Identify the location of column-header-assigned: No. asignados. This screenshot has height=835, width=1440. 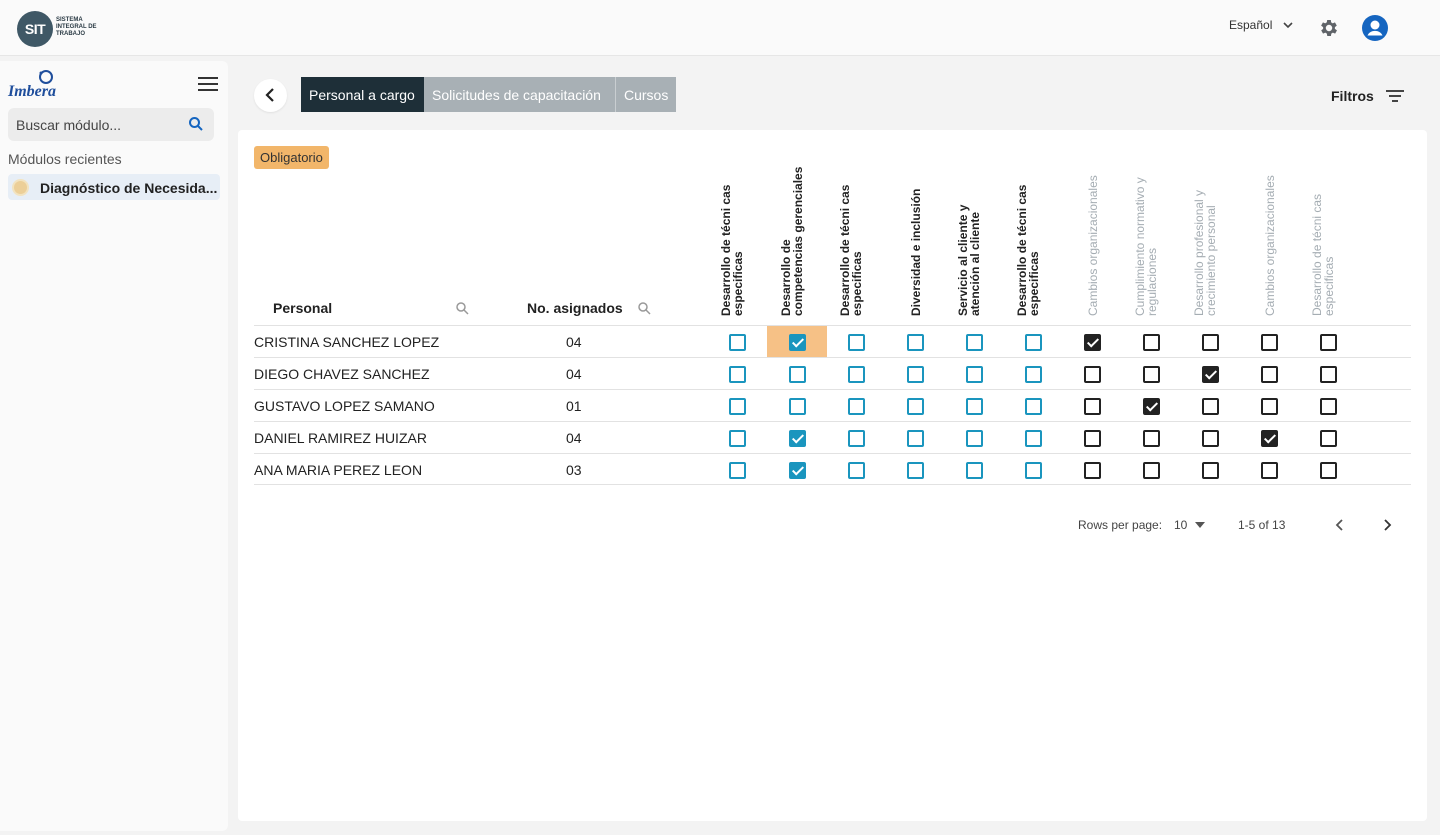
(575, 308).